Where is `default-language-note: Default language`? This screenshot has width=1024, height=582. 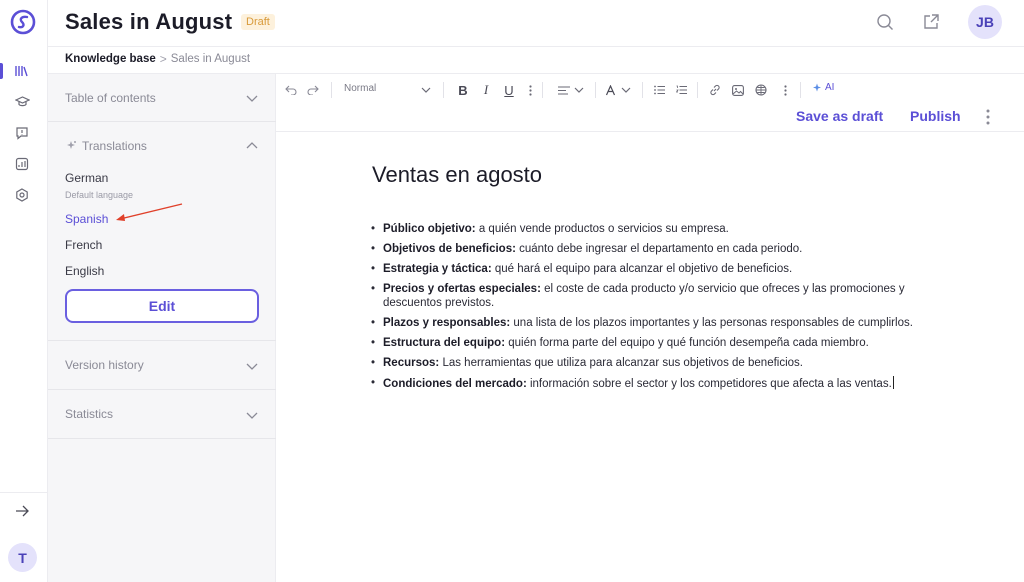 default-language-note: Default language is located at coordinates (99, 195).